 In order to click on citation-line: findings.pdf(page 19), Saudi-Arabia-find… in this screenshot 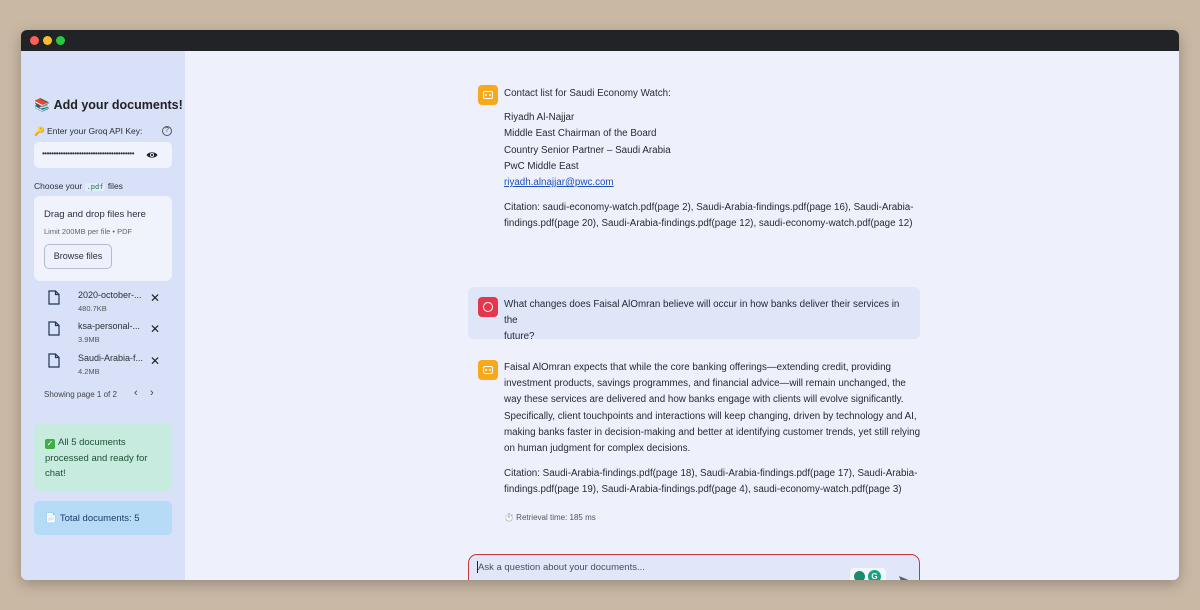, I will do `click(703, 490)`.